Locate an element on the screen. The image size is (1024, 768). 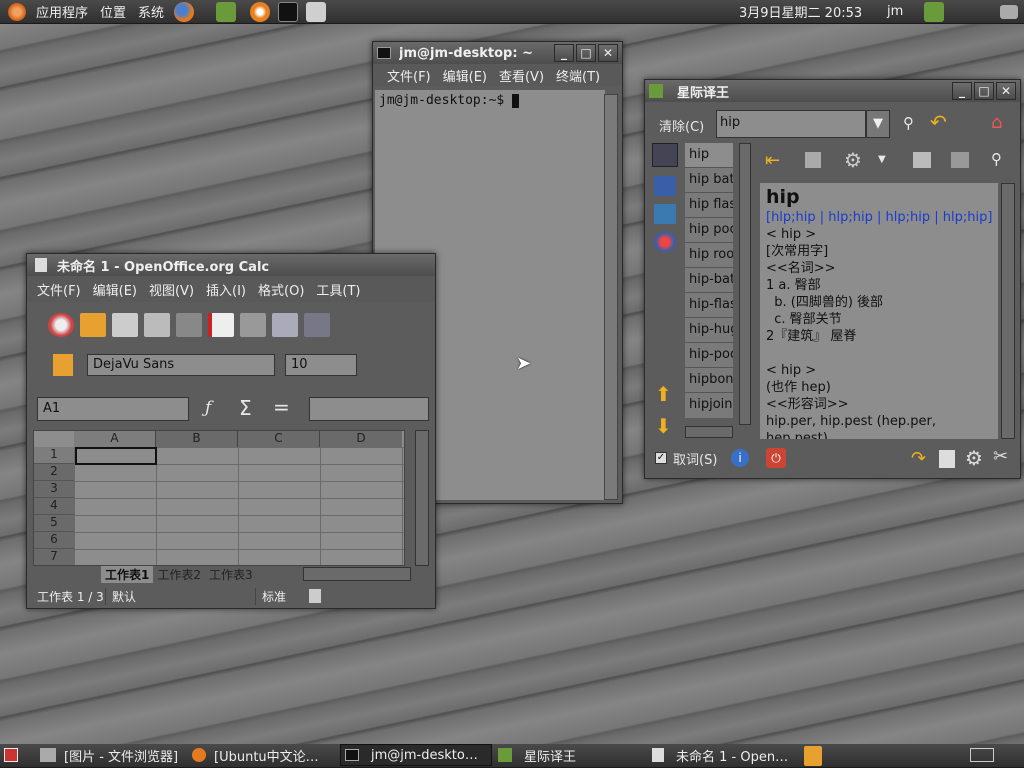
list-item: hip is located at coordinates (709, 155).